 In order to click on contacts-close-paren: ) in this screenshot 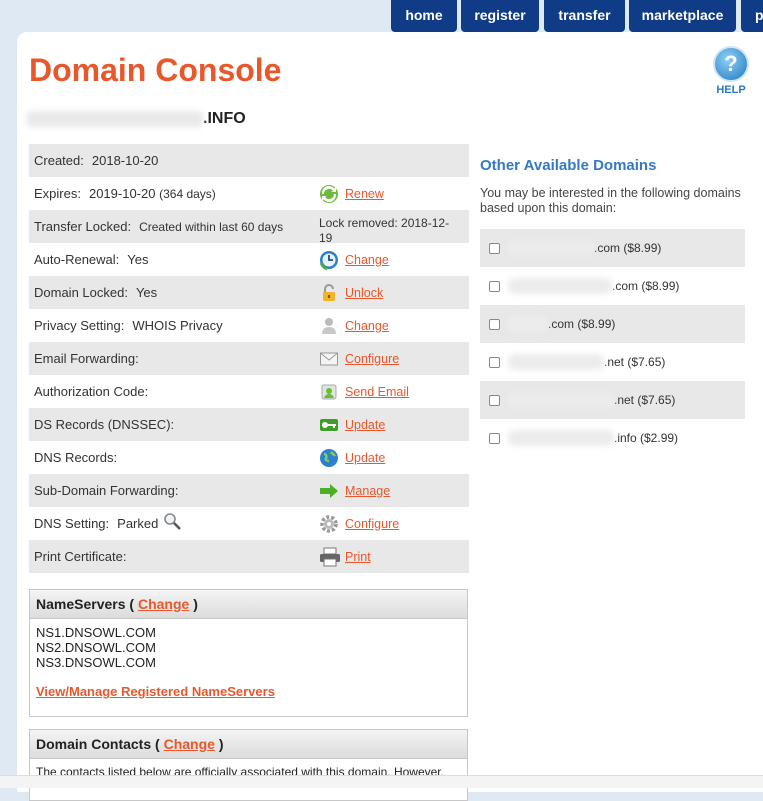, I will do `click(221, 744)`.